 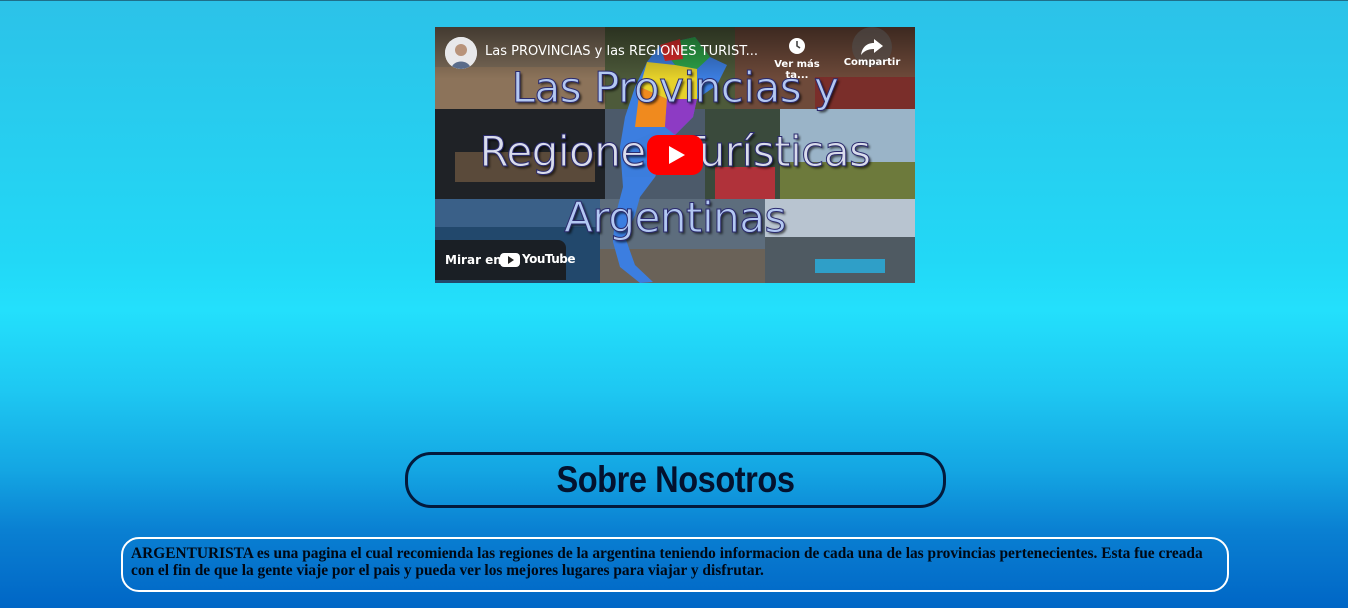 I want to click on about-heading-box: Sobre Nosotros, so click(x=675, y=480).